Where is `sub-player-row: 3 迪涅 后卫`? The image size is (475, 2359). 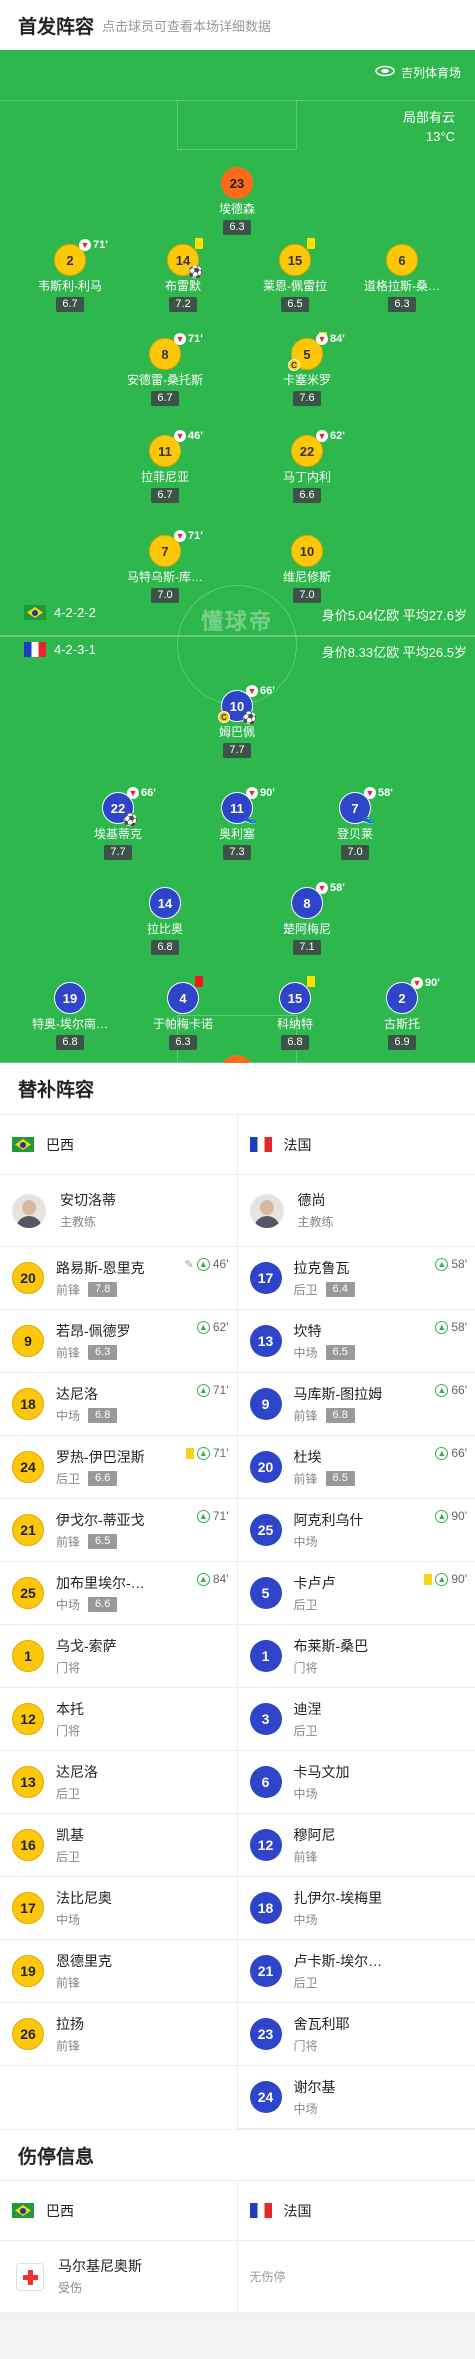 sub-player-row: 3 迪涅 后卫 is located at coordinates (356, 1719).